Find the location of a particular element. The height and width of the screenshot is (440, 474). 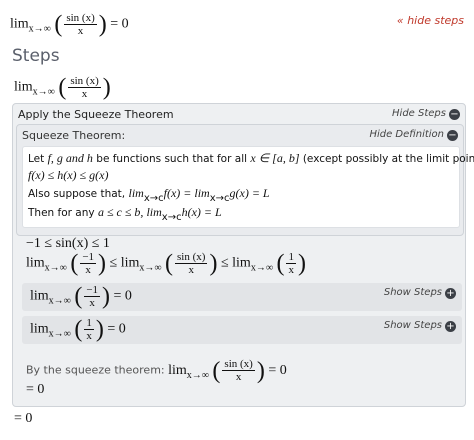

def-text: be functions such that for all is located at coordinates (171, 159).